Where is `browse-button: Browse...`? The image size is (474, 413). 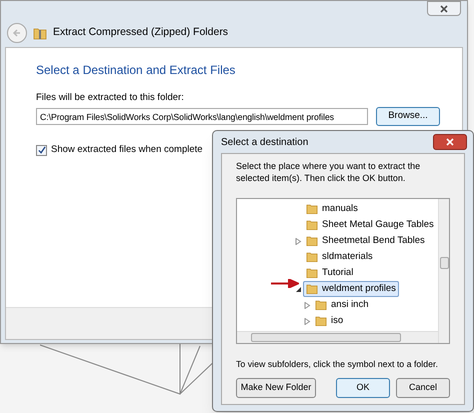
browse-button: Browse... is located at coordinates (408, 116).